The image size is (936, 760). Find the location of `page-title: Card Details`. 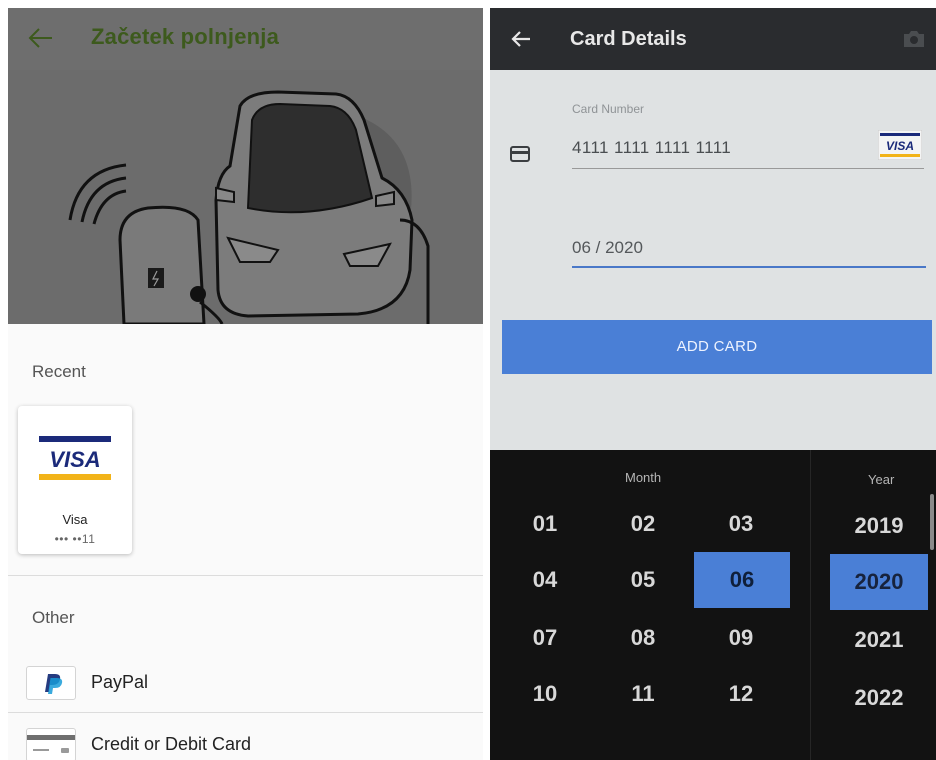

page-title: Card Details is located at coordinates (628, 39).